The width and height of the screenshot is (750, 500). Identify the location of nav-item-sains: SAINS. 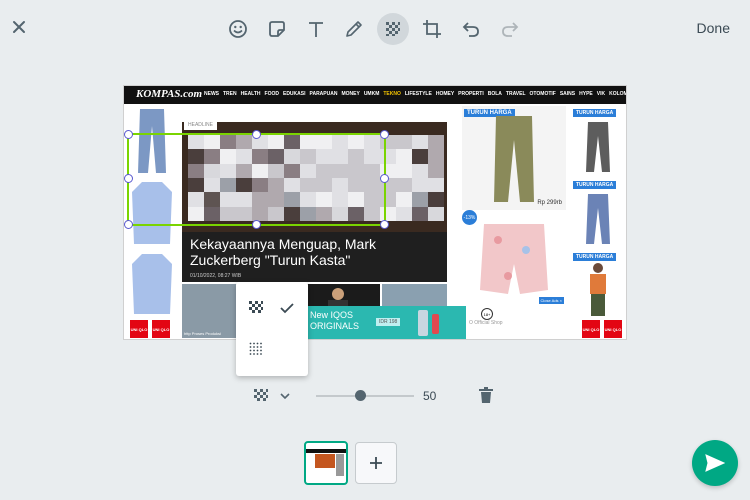
(567, 94).